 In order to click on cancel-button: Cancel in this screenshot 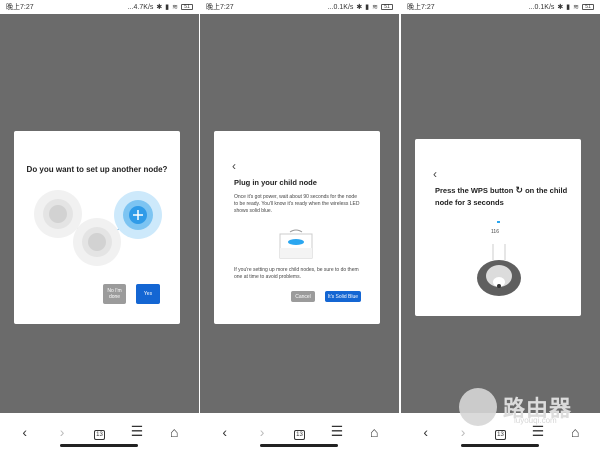, I will do `click(303, 296)`.